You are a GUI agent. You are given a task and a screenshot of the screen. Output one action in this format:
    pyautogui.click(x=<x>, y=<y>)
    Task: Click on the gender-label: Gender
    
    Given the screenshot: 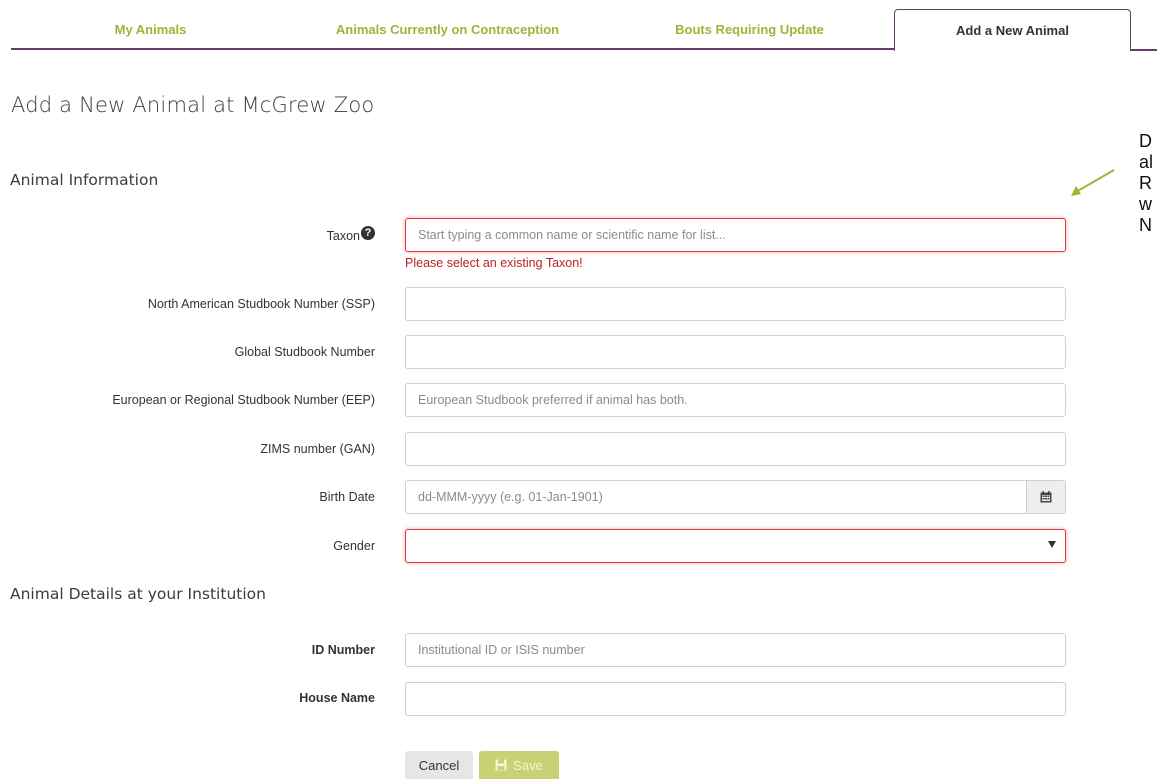 What is the action you would take?
    pyautogui.click(x=354, y=546)
    